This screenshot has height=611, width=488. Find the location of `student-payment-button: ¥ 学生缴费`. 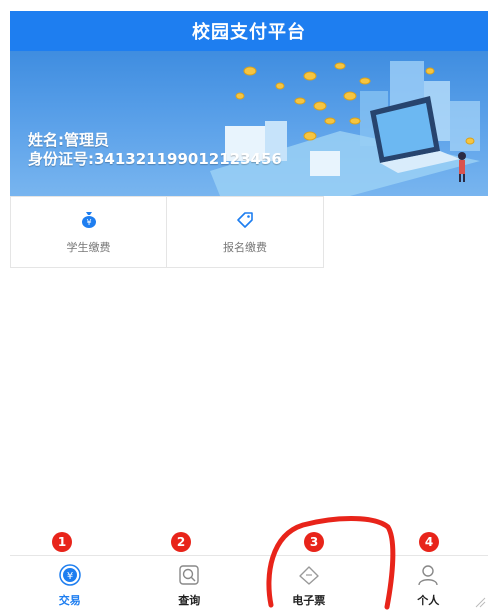

student-payment-button: ¥ 学生缴费 is located at coordinates (88, 232).